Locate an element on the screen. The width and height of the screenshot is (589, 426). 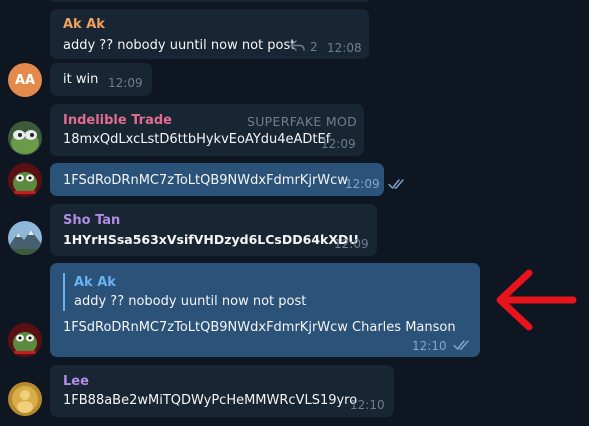
message-time: 12:08 is located at coordinates (344, 48).